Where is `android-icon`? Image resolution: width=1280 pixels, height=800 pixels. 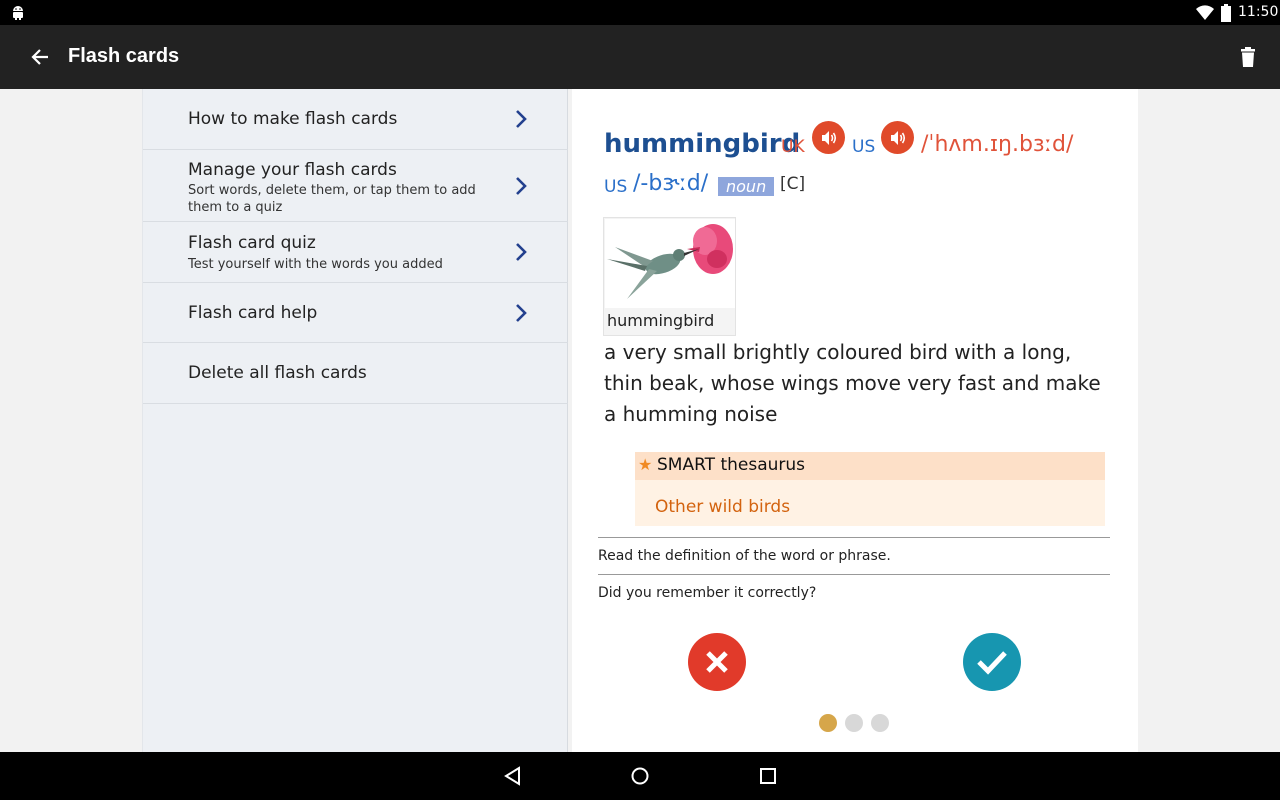 android-icon is located at coordinates (18, 13).